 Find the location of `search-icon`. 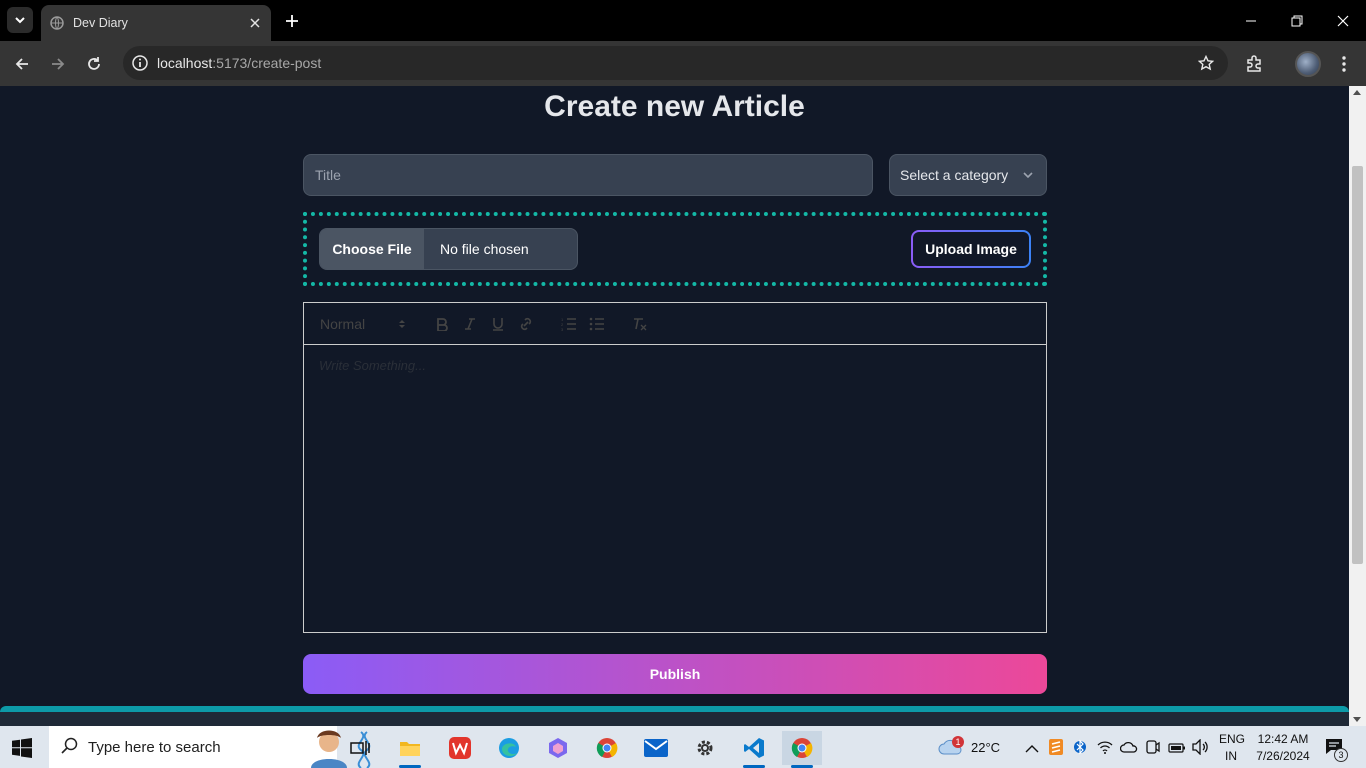

search-icon is located at coordinates (69, 745).